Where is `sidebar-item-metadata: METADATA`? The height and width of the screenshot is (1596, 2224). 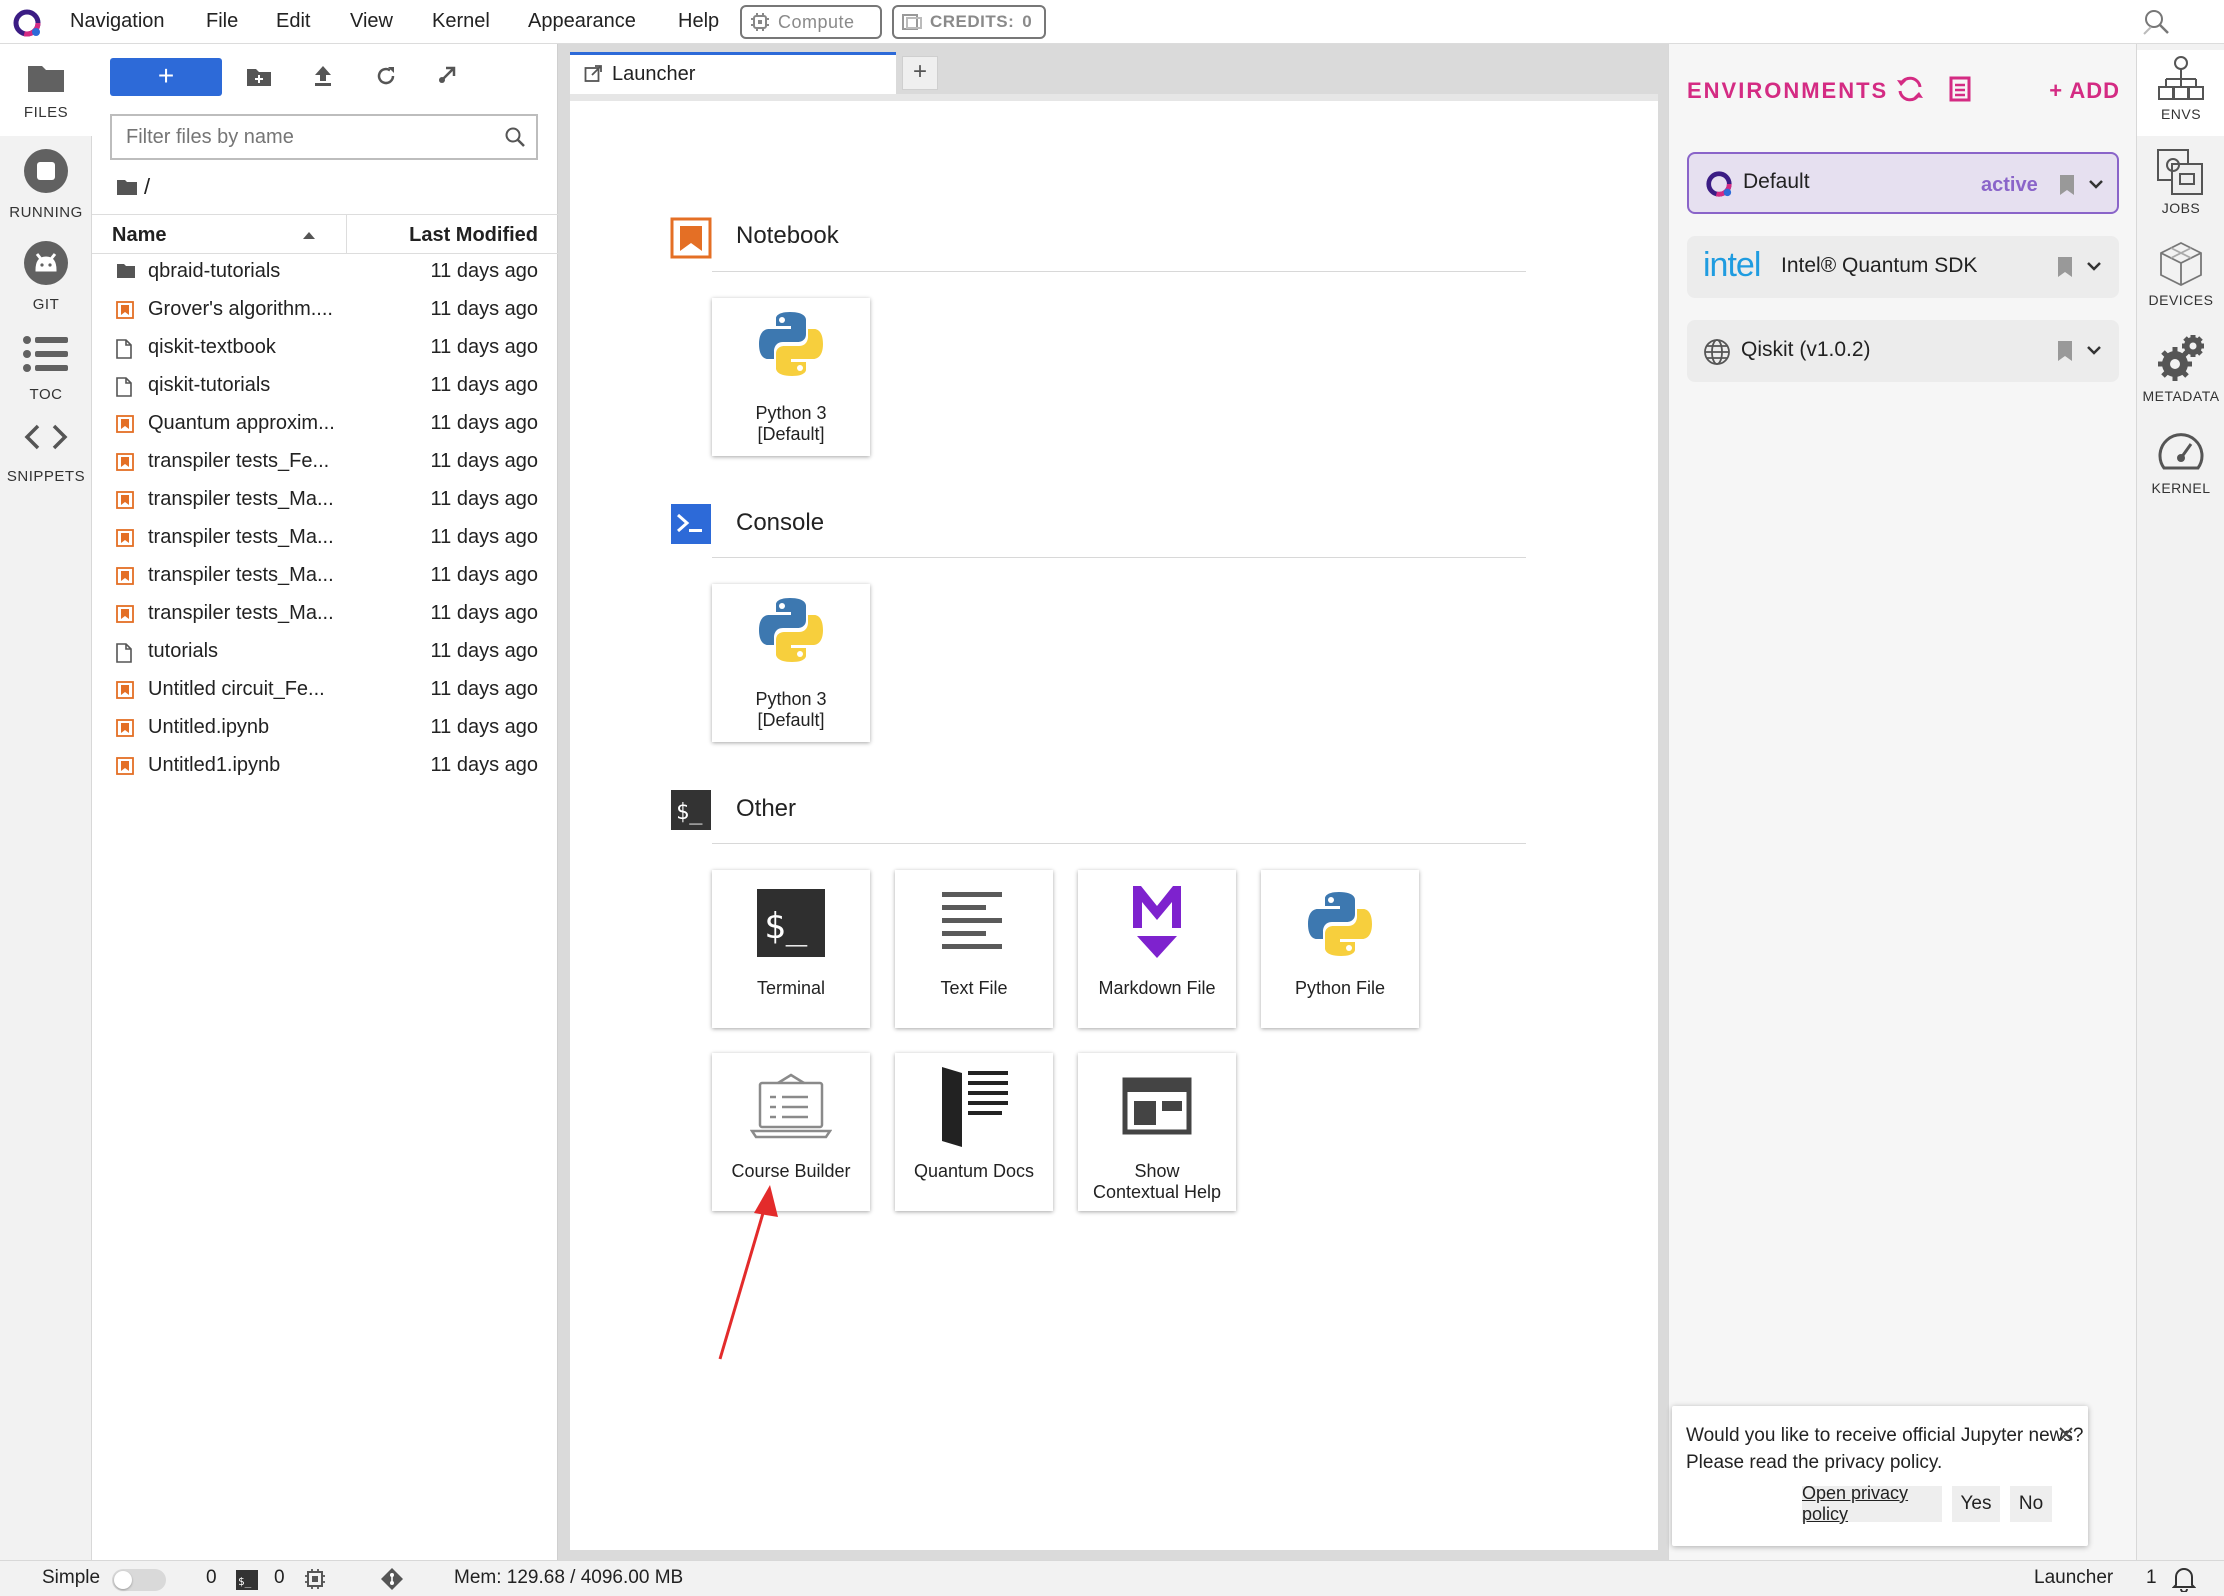
sidebar-item-metadata: METADATA is located at coordinates (2180, 373).